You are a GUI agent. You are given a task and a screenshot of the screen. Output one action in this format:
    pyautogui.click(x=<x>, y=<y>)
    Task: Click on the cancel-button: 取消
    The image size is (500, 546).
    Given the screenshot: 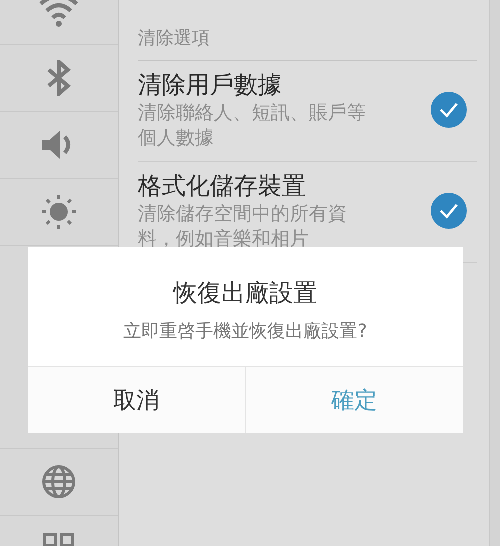 What is the action you would take?
    pyautogui.click(x=136, y=400)
    